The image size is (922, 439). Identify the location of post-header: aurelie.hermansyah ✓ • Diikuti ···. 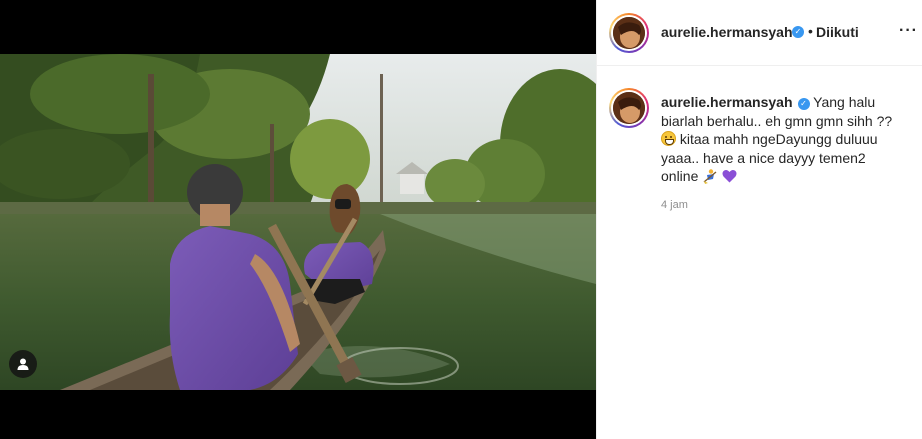
(759, 33).